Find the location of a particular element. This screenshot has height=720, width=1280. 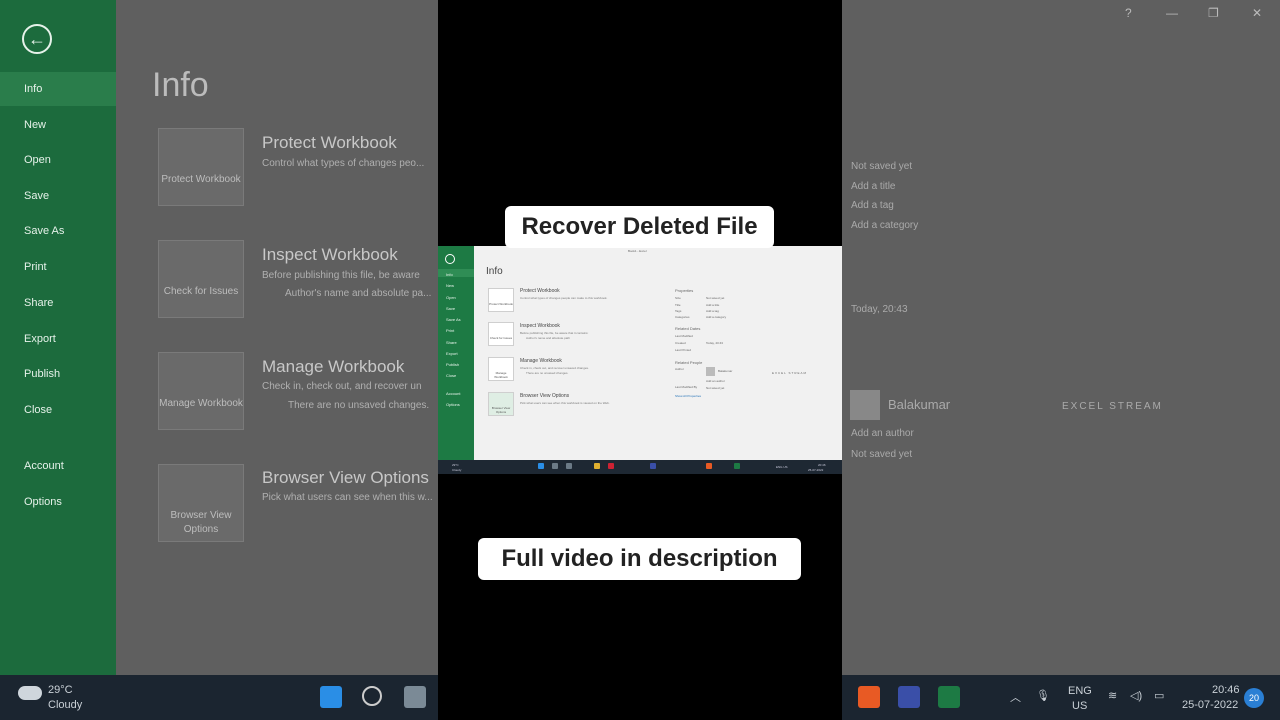

help-icon: ? is located at coordinates (1128, 13).